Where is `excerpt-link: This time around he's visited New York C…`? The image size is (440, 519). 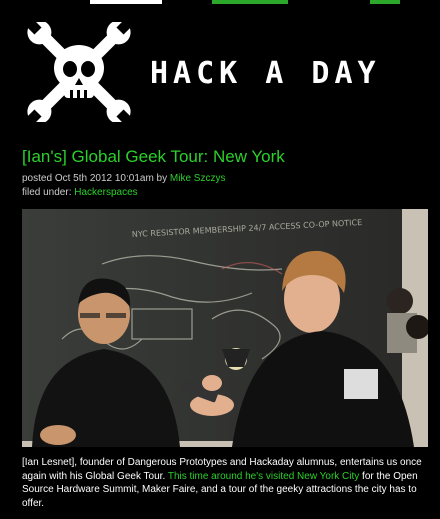 excerpt-link: This time around he's visited New York C… is located at coordinates (263, 476).